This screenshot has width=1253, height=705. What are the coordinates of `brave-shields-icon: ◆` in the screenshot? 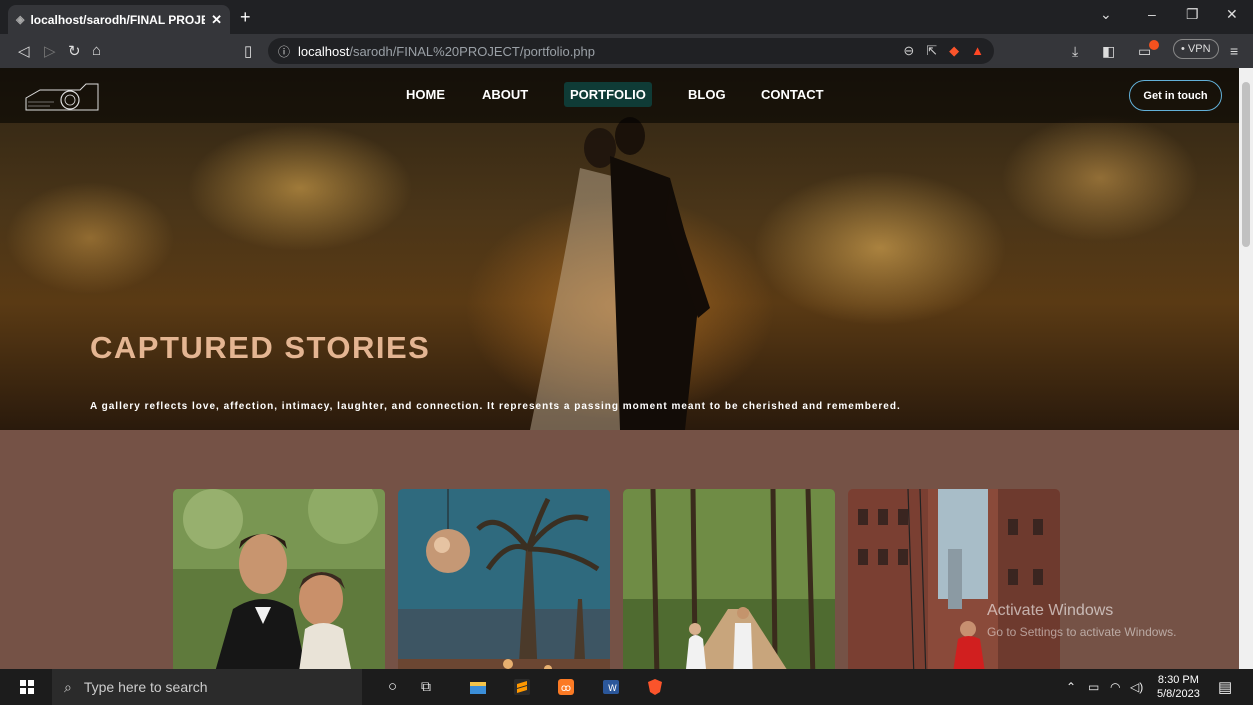 It's located at (954, 51).